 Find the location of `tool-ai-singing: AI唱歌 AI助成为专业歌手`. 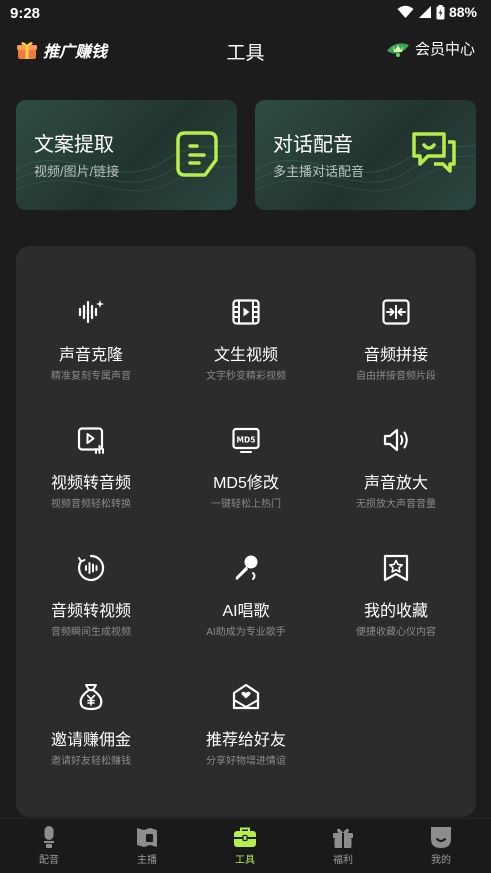

tool-ai-singing: AI唱歌 AI助成为专业歌手 is located at coordinates (246, 608).